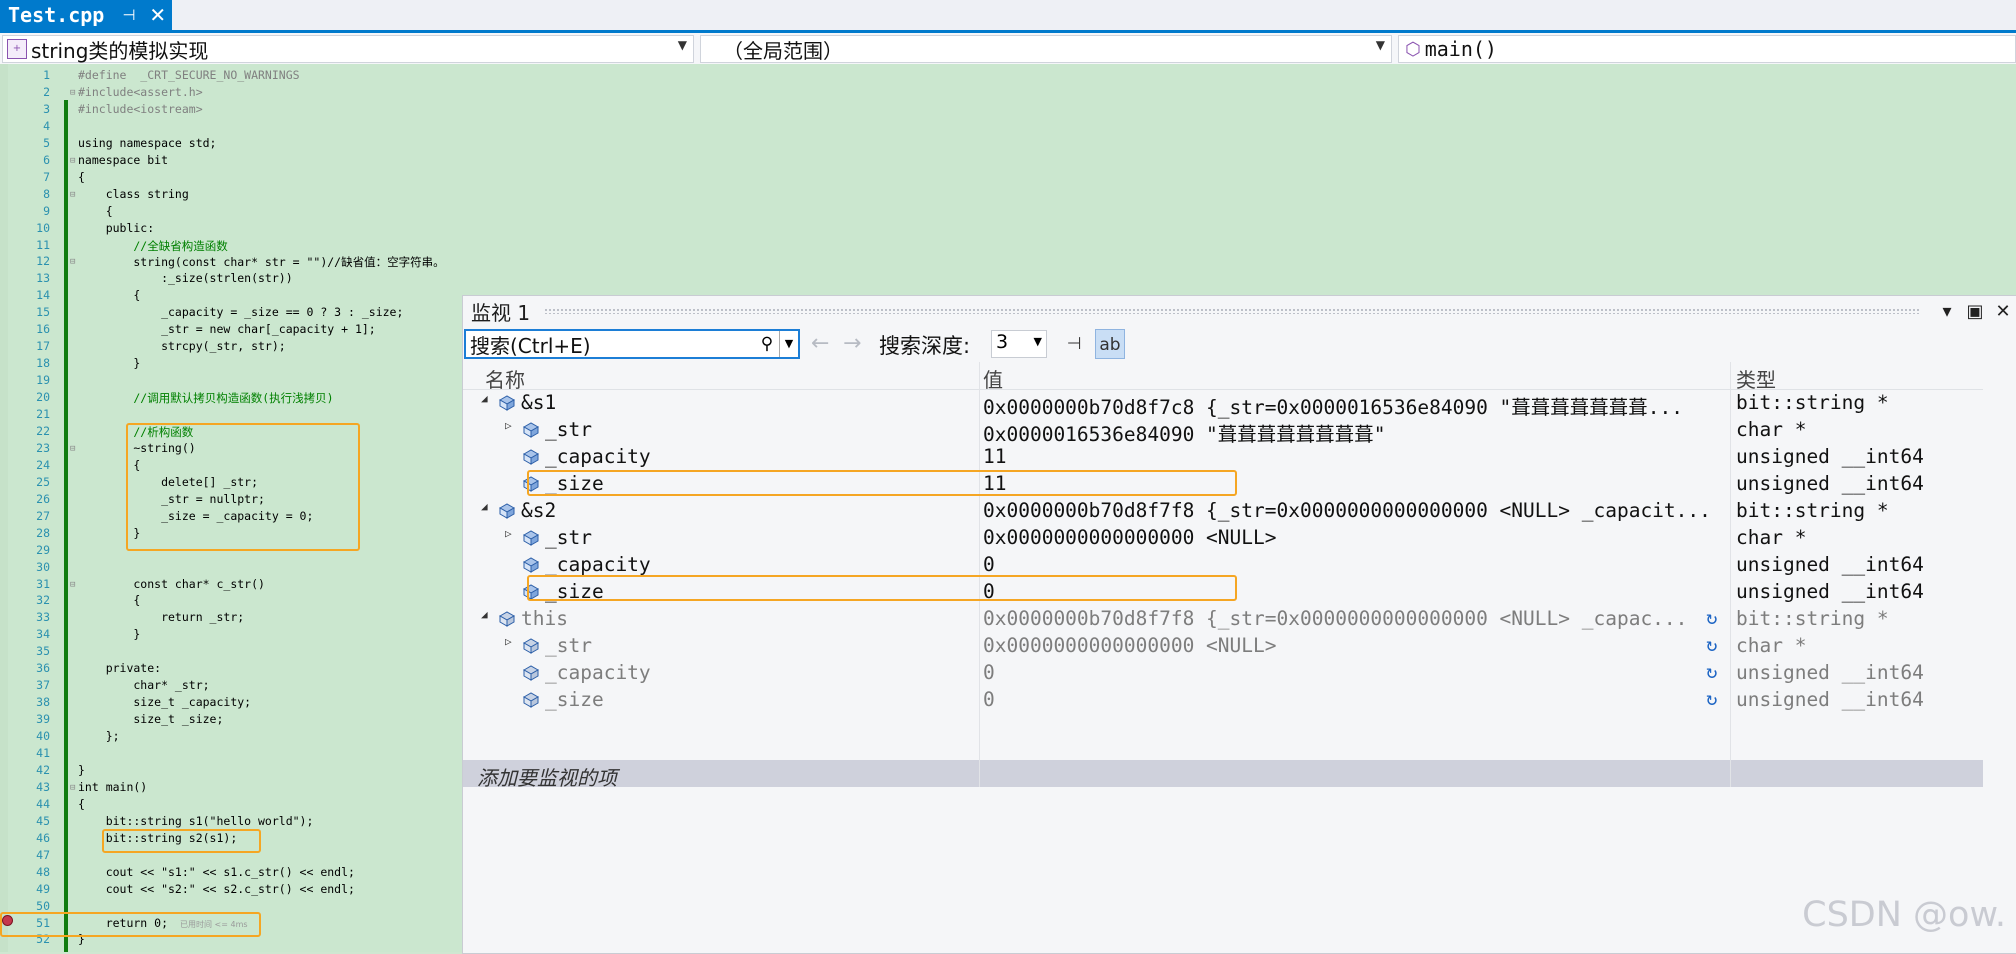 The height and width of the screenshot is (954, 2016). Describe the element at coordinates (1947, 311) in the screenshot. I see `window-menu-icon: ▾` at that location.